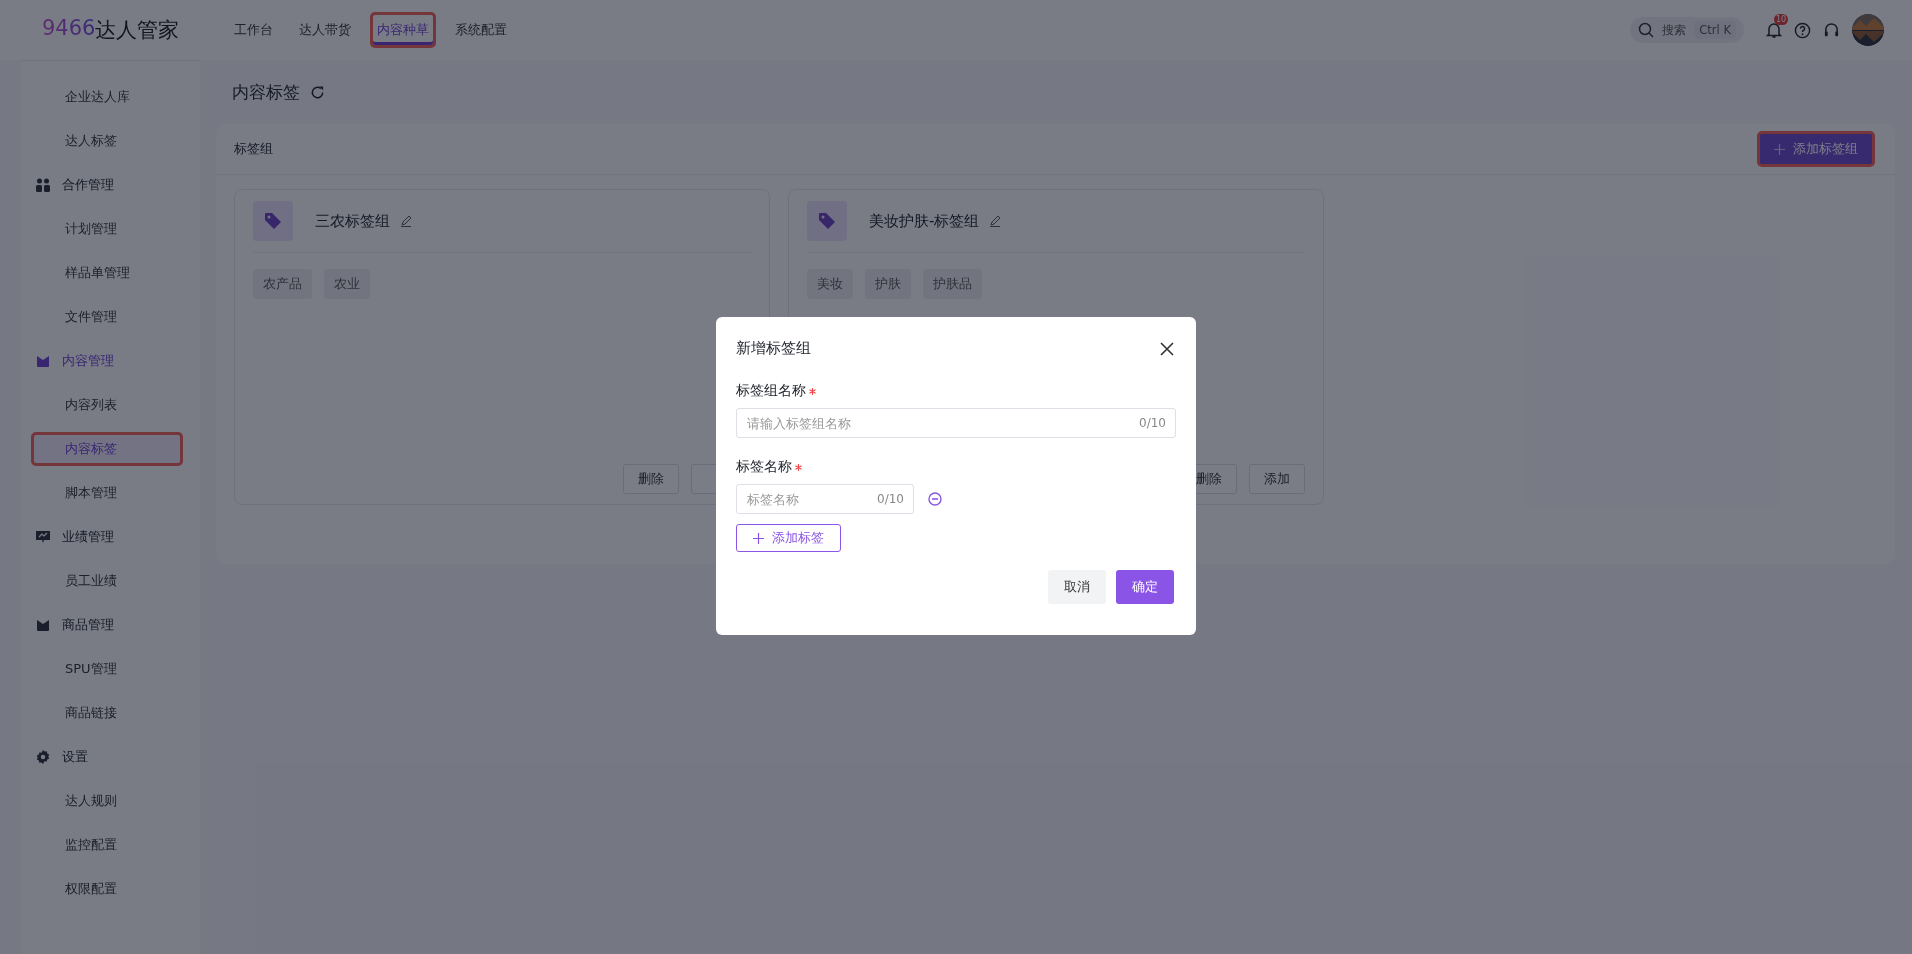 The height and width of the screenshot is (954, 1912). I want to click on nav-tab: 达人带货, so click(325, 30).